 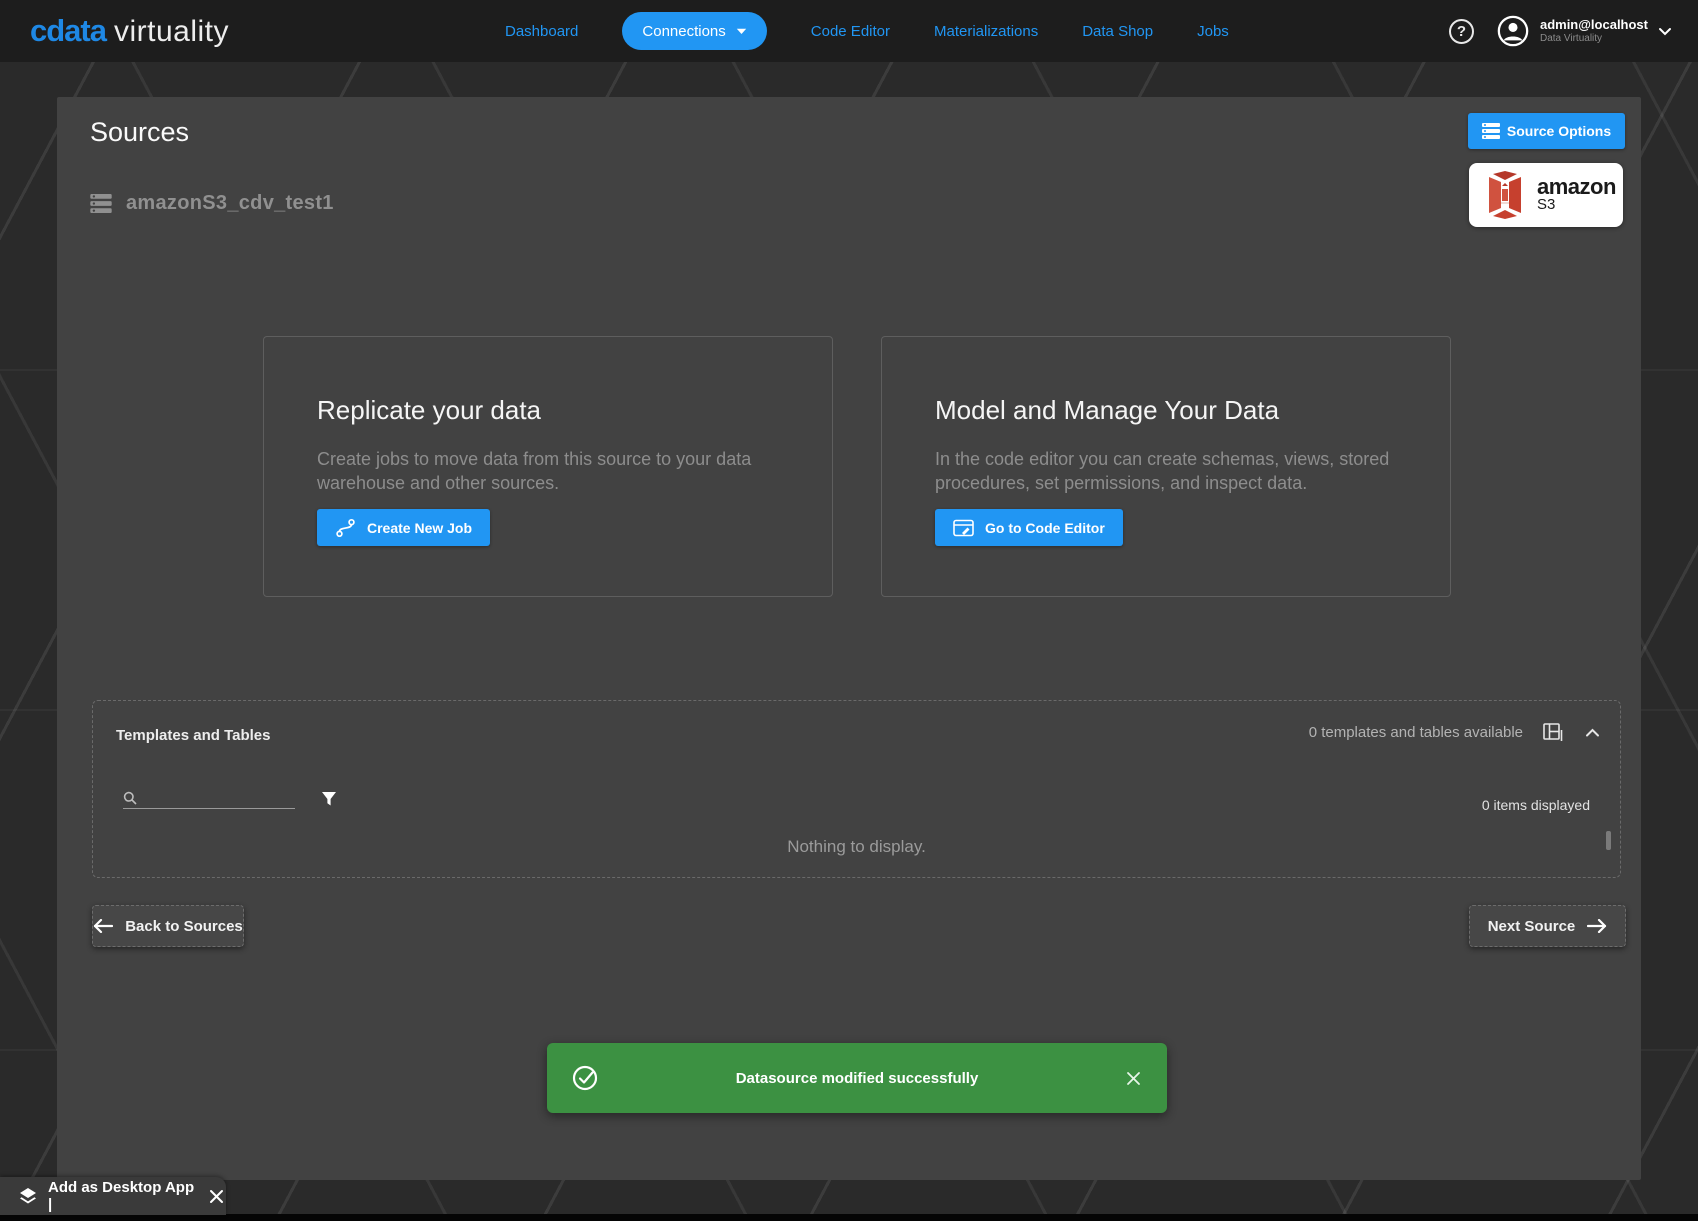 What do you see at coordinates (171, 31) in the screenshot?
I see `logo-virtuality-text: virtuality` at bounding box center [171, 31].